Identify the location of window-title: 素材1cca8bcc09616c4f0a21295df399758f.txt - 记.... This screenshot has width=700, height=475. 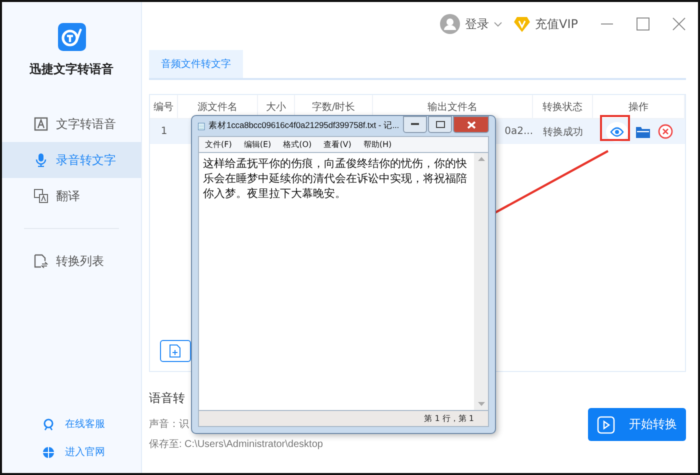
(303, 126).